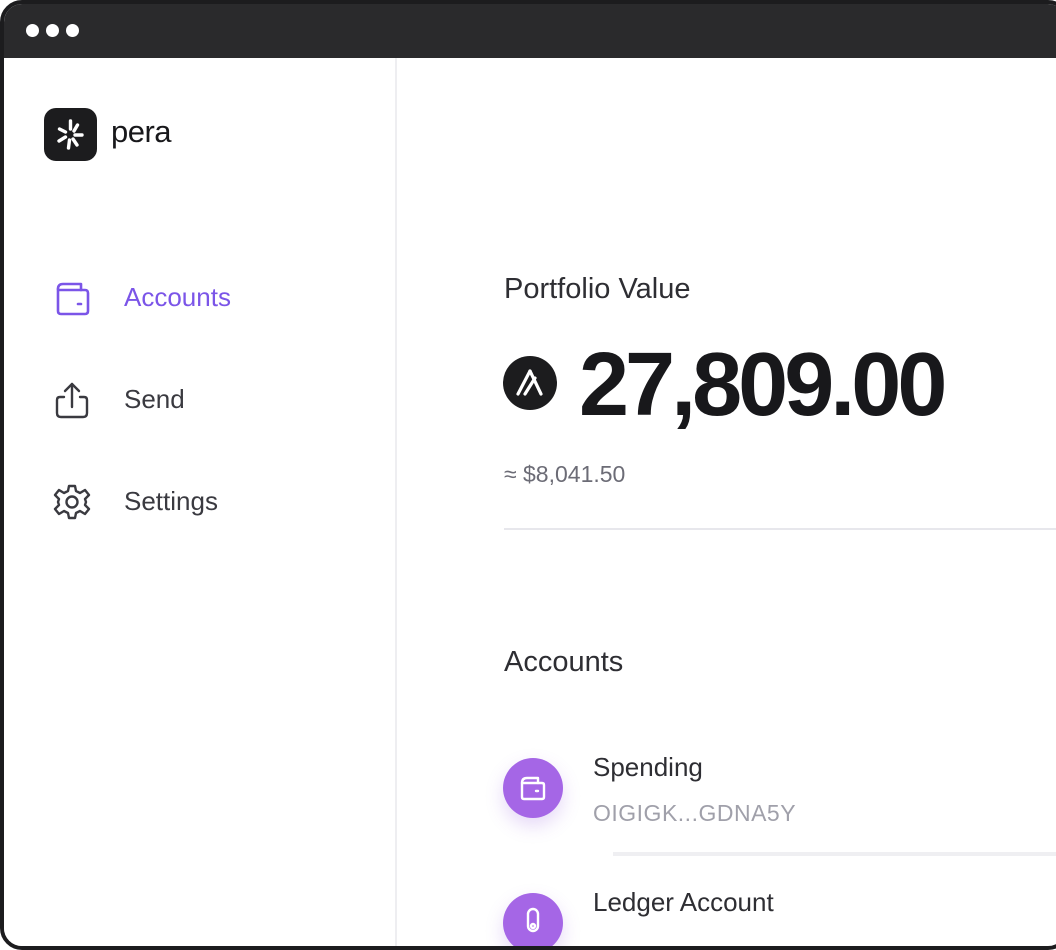 The height and width of the screenshot is (950, 1056). What do you see at coordinates (72, 400) in the screenshot?
I see `share-upload-icon` at bounding box center [72, 400].